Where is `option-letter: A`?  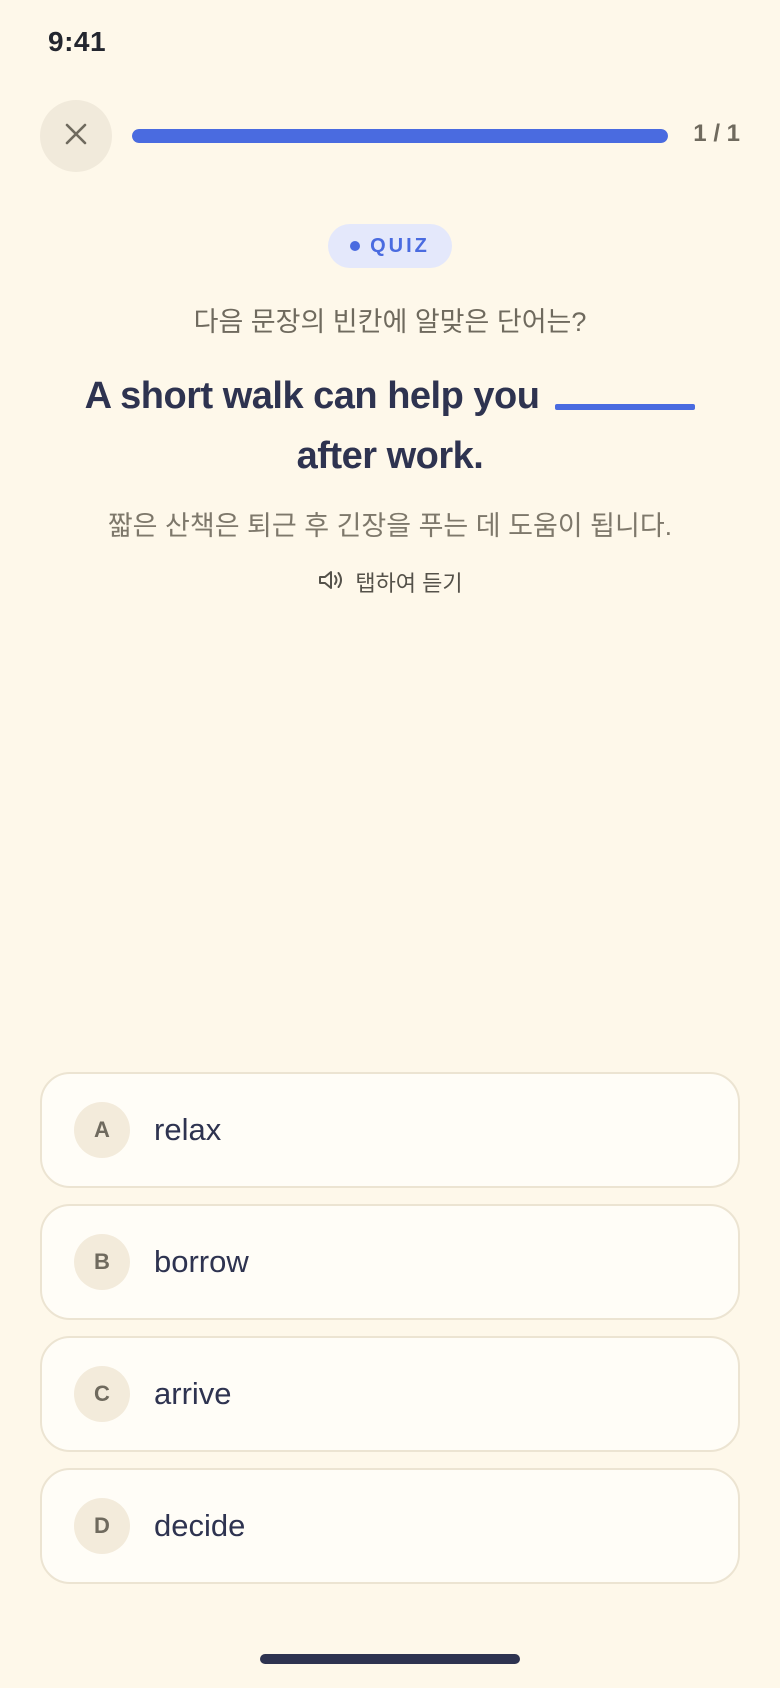
option-letter: A is located at coordinates (102, 1130).